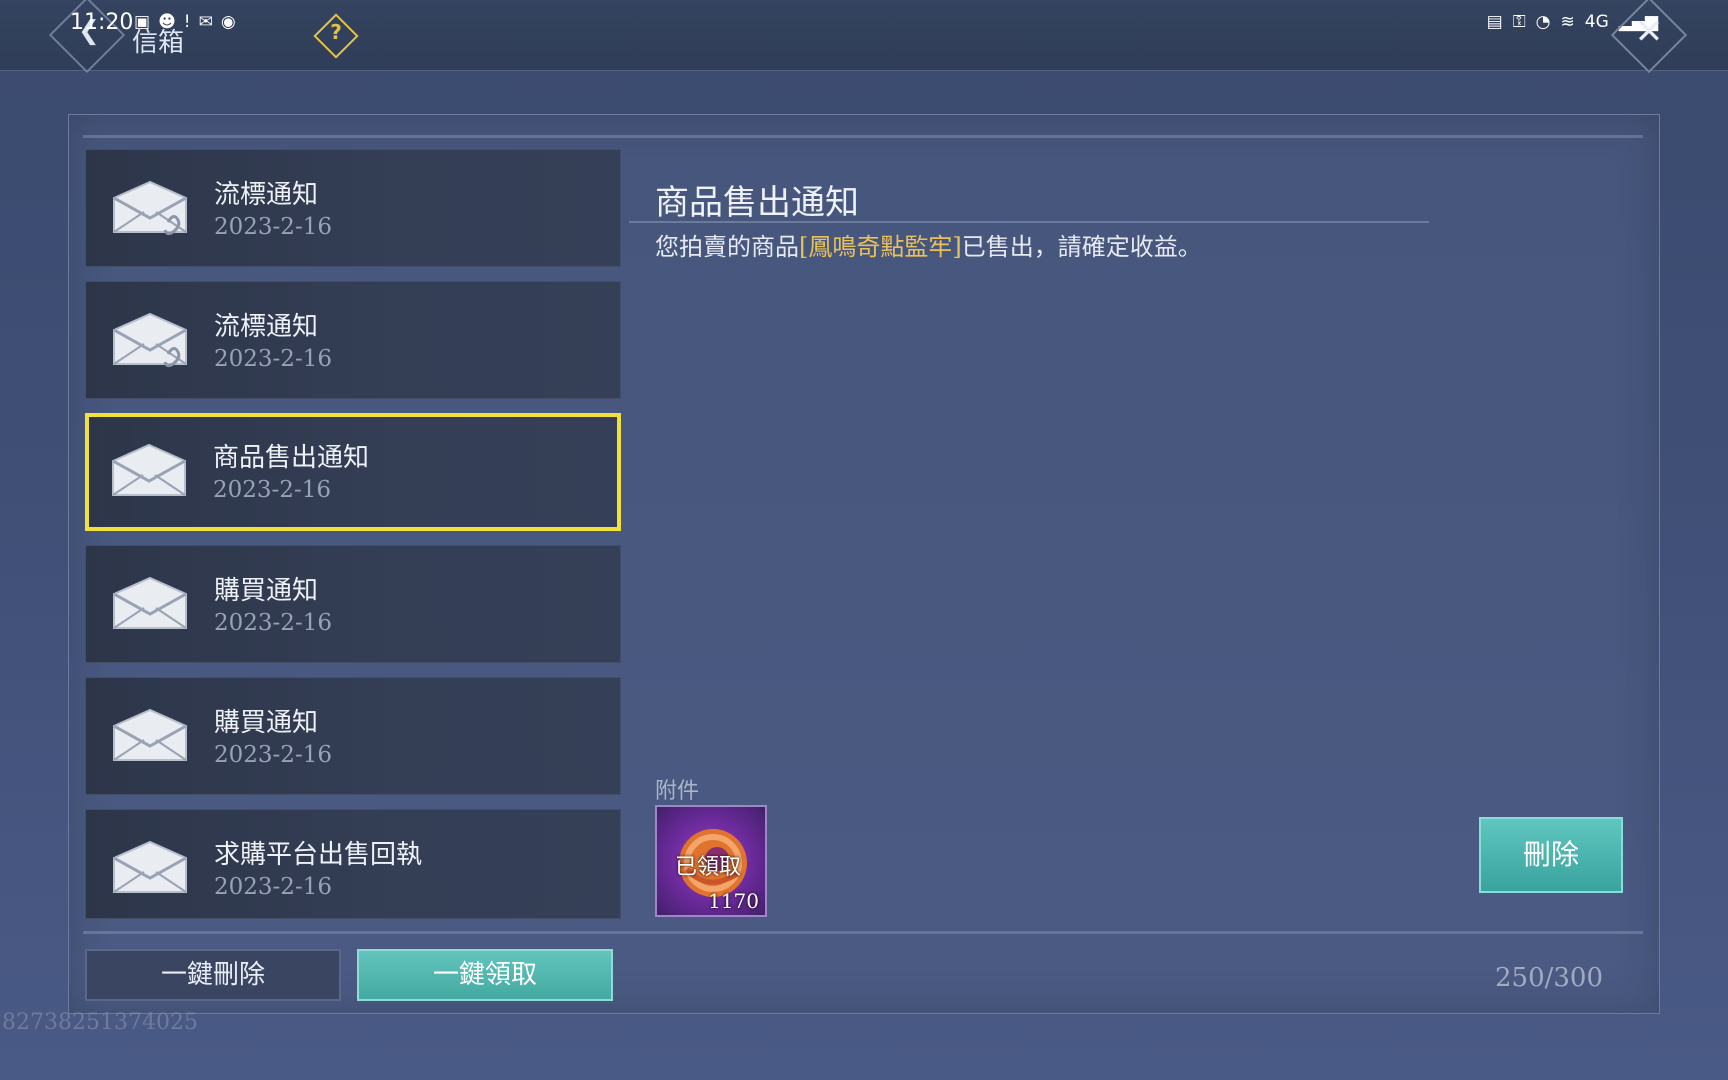 Image resolution: width=1728 pixels, height=1080 pixels. Describe the element at coordinates (1548, 978) in the screenshot. I see `mail-count: 250/300` at that location.